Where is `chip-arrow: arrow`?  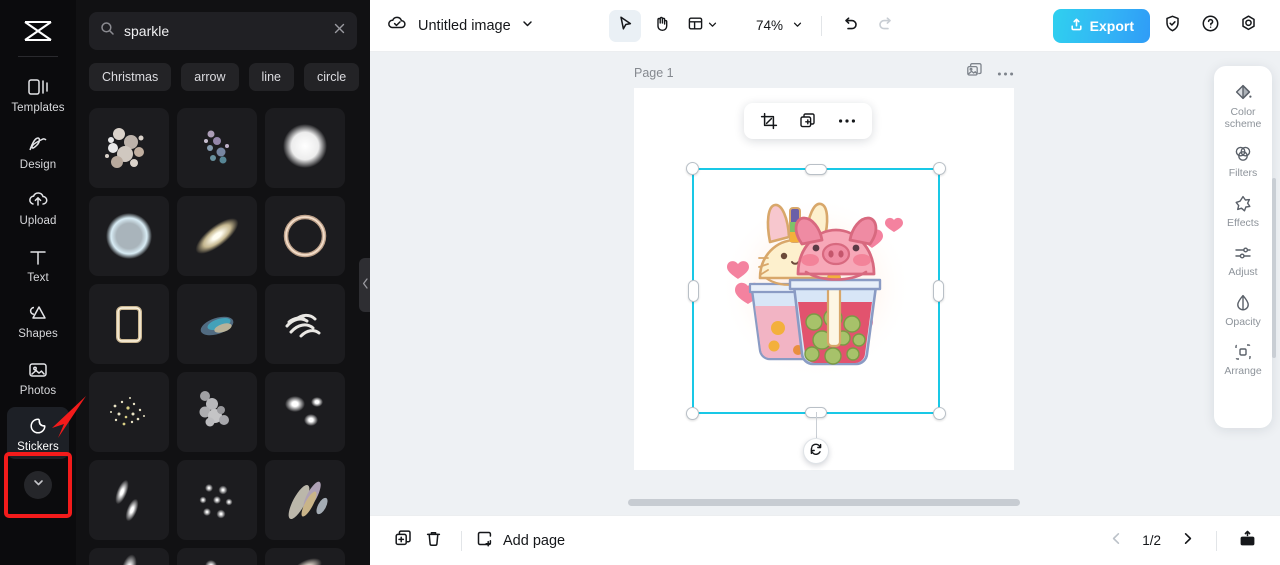
chip-arrow: arrow is located at coordinates (210, 77).